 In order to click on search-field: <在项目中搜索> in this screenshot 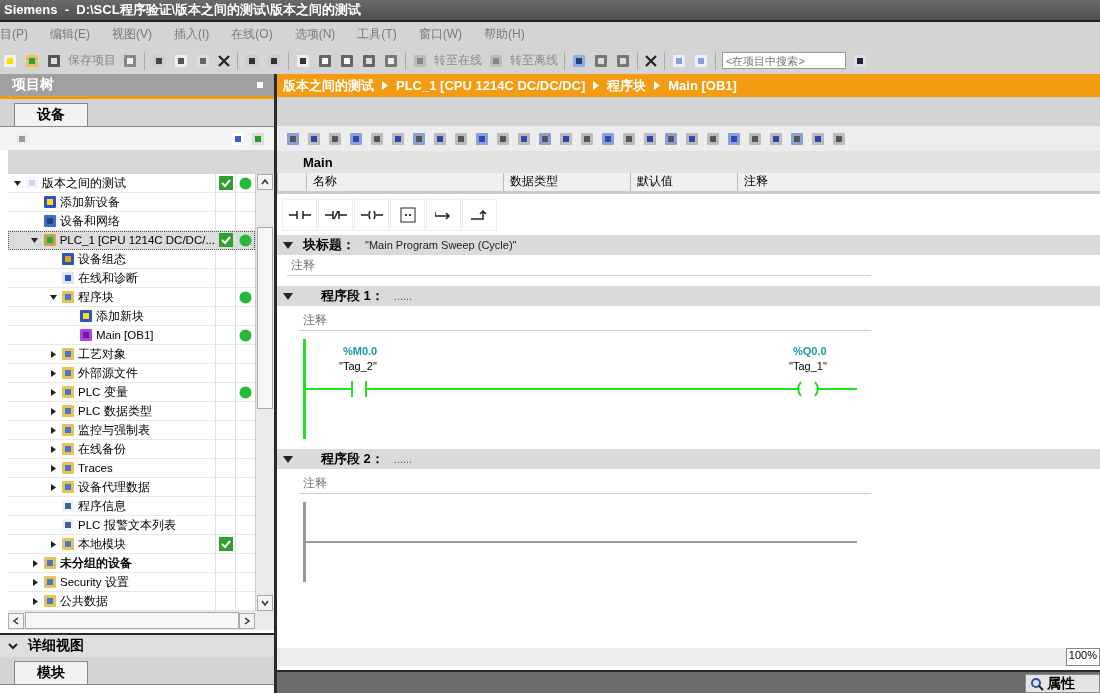, I will do `click(784, 60)`.